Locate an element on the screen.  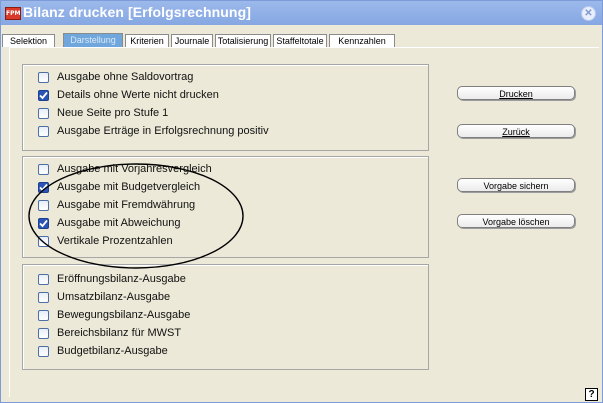
option-details-ohne-werte: Details ohne Werte nicht drucken is located at coordinates (128, 95).